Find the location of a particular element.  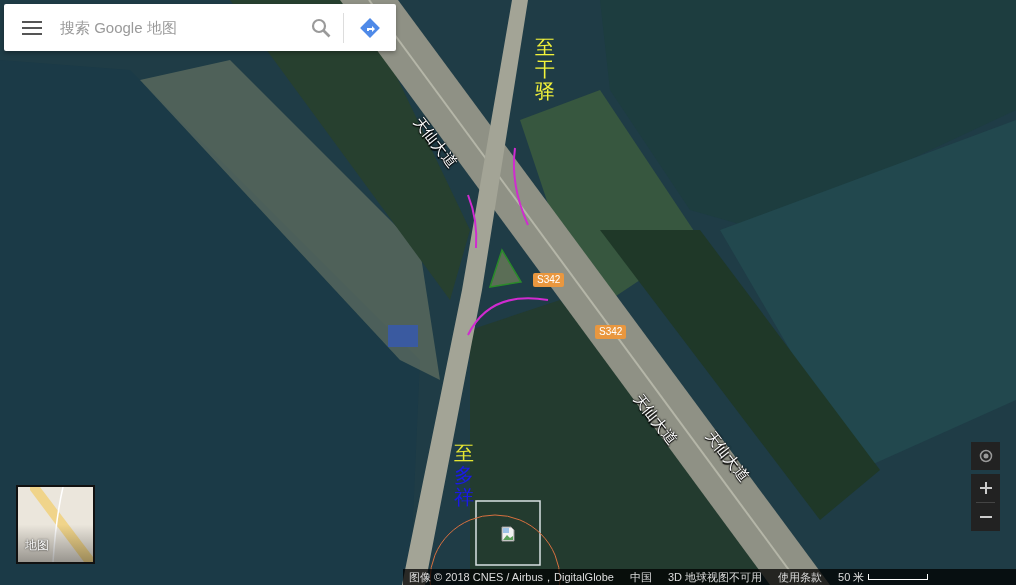

scale-label: 50 米 is located at coordinates (851, 577).